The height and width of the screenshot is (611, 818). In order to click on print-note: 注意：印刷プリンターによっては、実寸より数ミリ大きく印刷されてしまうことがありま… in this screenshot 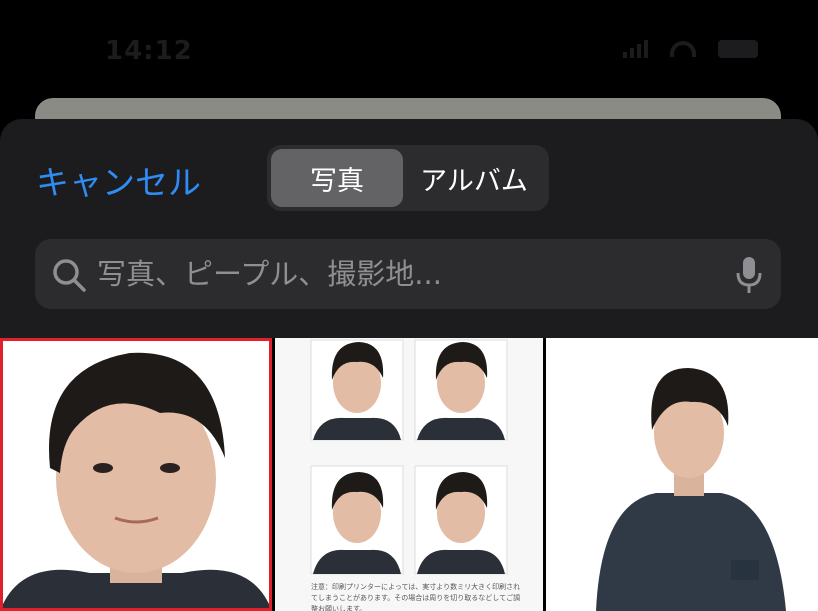, I will do `click(416, 597)`.